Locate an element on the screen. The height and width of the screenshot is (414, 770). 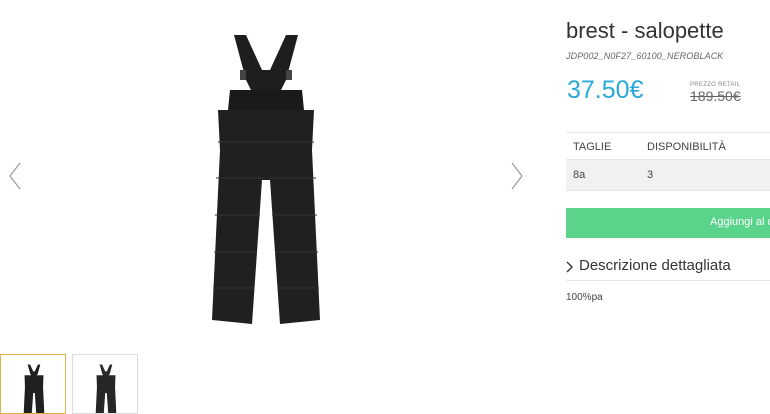
product-main-image is located at coordinates (266, 180).